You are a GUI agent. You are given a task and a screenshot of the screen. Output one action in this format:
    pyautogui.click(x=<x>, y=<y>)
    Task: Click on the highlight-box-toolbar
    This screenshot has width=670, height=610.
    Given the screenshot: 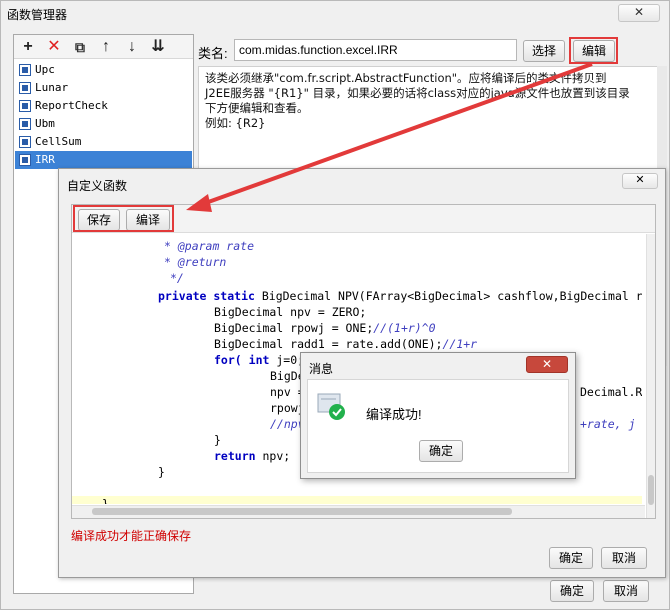 What is the action you would take?
    pyautogui.click(x=123, y=218)
    